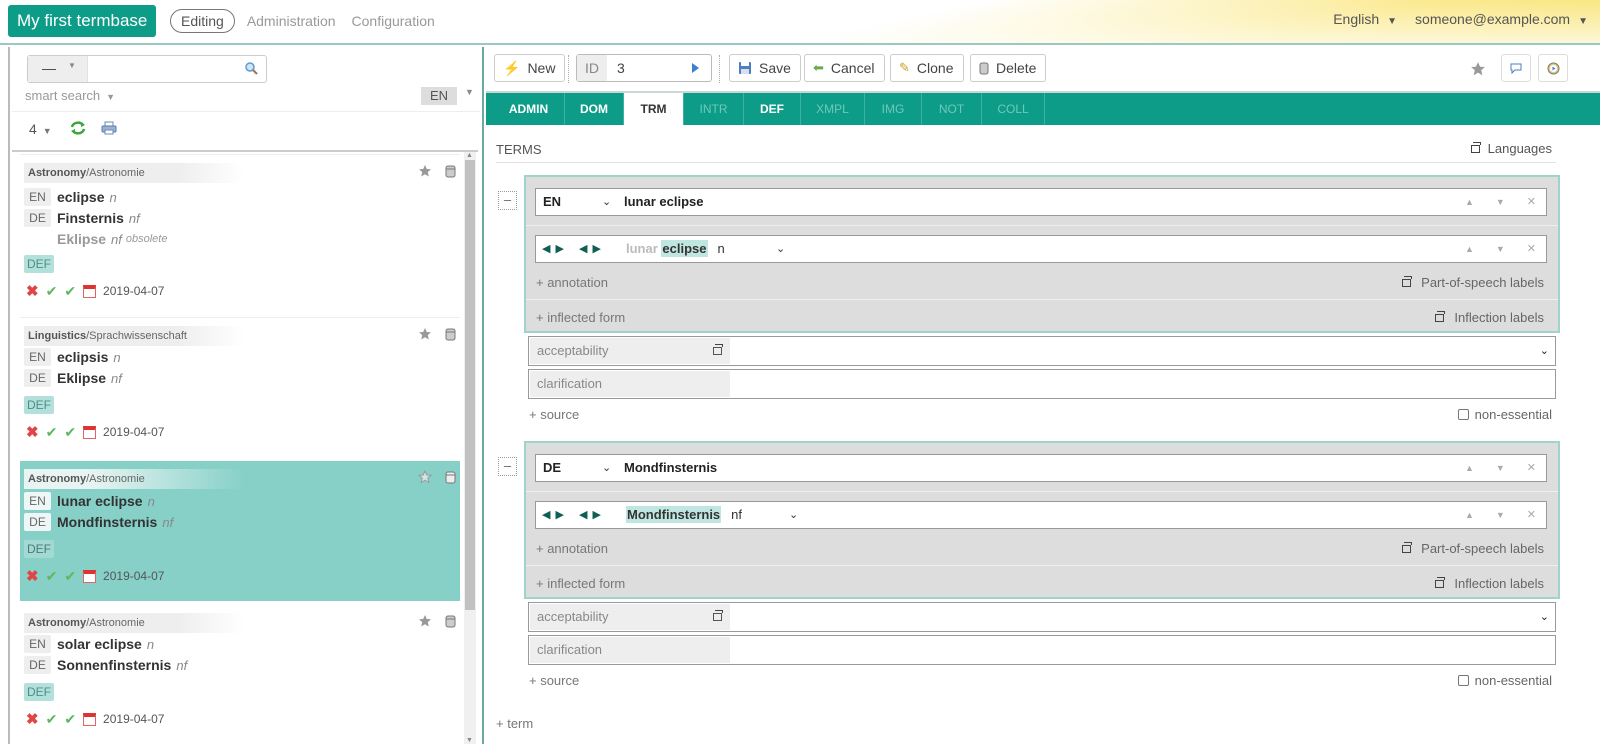  I want to click on cancel-button: ⬅ Cancel, so click(844, 68).